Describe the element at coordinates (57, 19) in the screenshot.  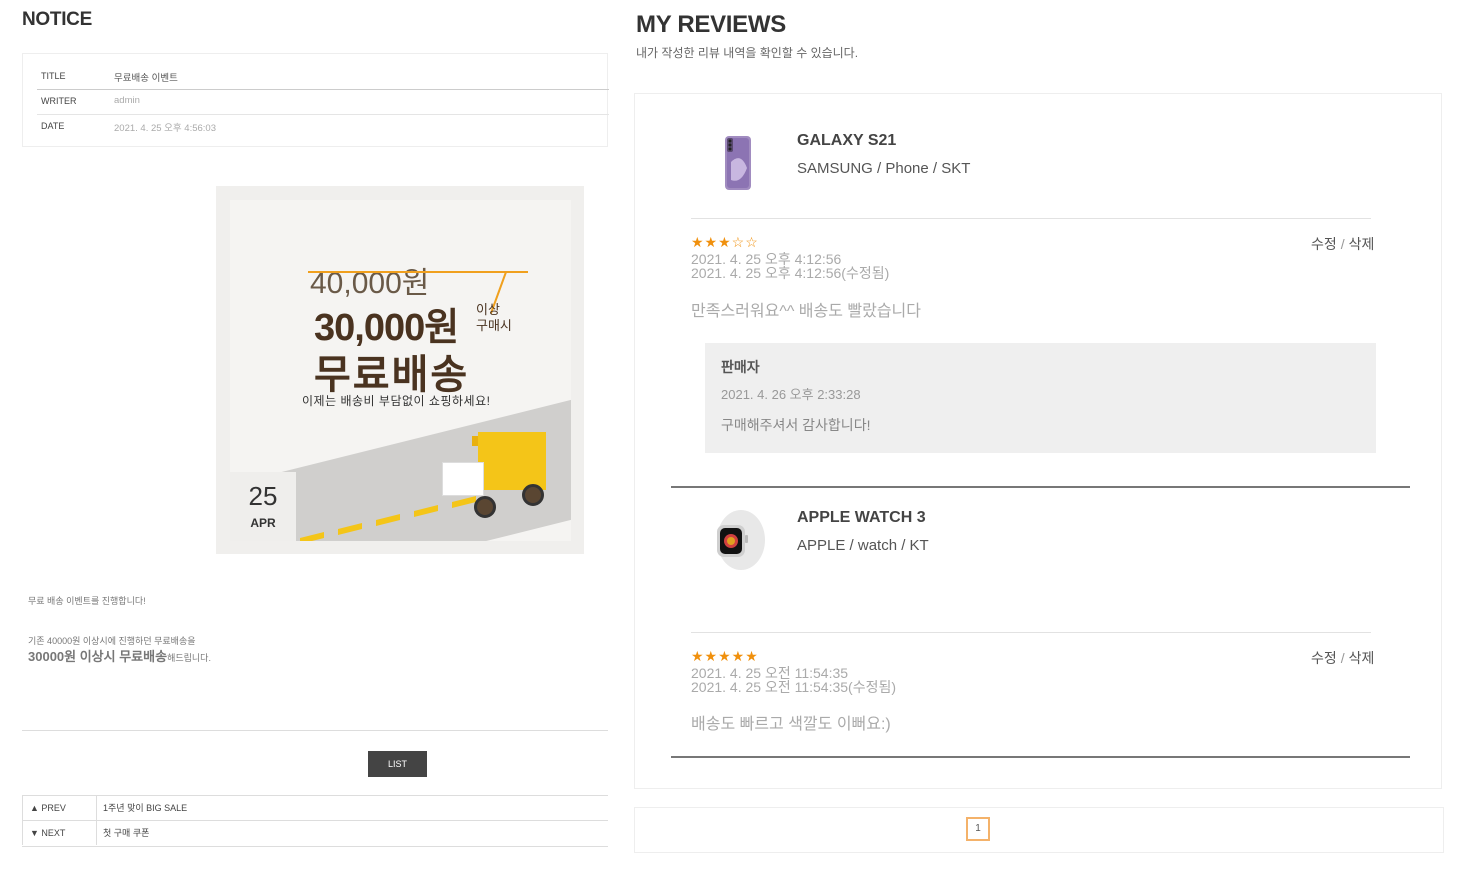
I see `notice-heading: NOTICE` at that location.